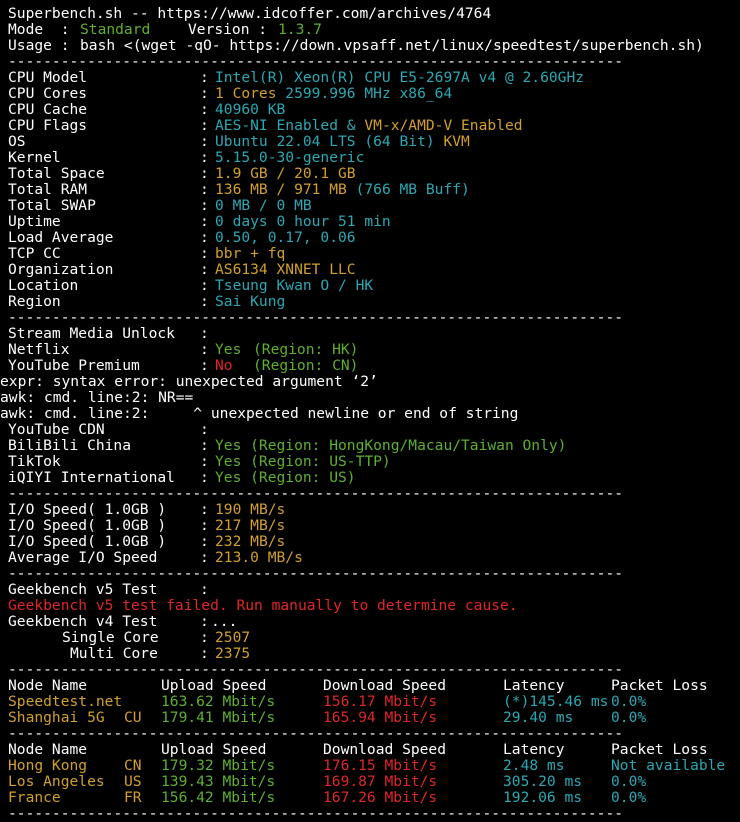 Image resolution: width=740 pixels, height=822 pixels. I want to click on sysinfo-label: CPU Model, so click(48, 77).